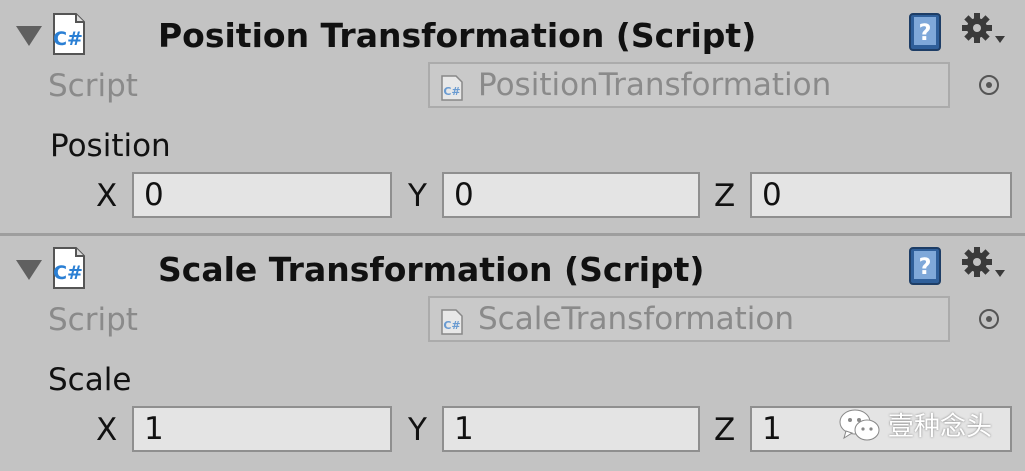  Describe the element at coordinates (154, 195) in the screenshot. I see `position-x-value: 0` at that location.